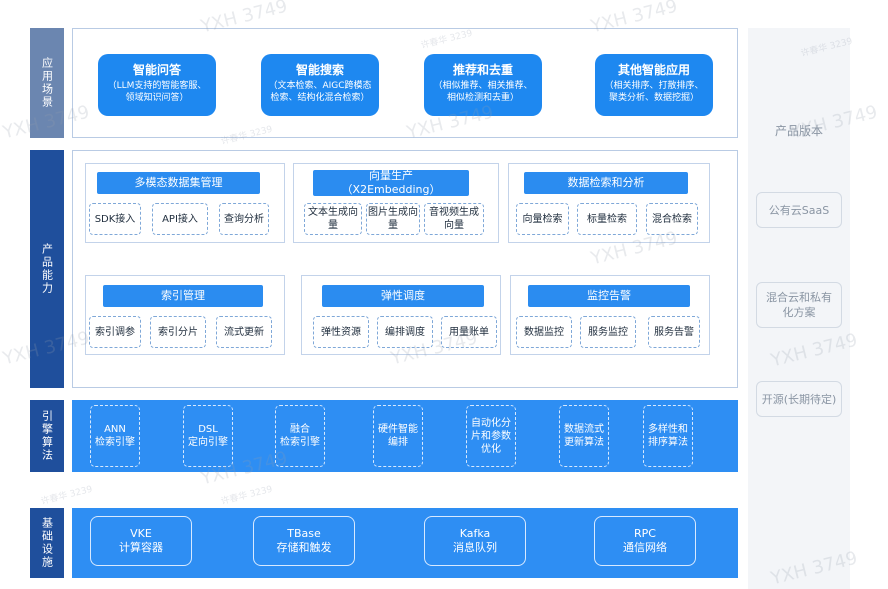  I want to click on engine-line: 定向引擎, so click(208, 442).